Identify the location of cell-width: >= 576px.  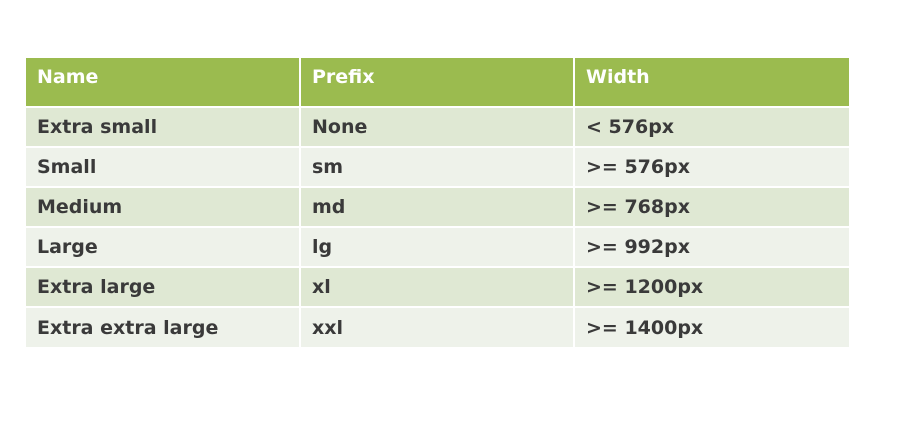
(711, 167).